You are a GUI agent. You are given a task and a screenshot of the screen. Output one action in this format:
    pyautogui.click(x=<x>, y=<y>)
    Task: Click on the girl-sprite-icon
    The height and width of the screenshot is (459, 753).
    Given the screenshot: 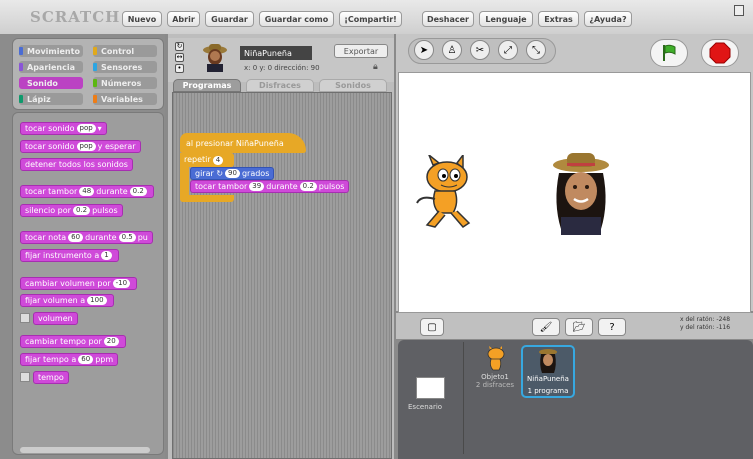 What is the action you would take?
    pyautogui.click(x=581, y=194)
    